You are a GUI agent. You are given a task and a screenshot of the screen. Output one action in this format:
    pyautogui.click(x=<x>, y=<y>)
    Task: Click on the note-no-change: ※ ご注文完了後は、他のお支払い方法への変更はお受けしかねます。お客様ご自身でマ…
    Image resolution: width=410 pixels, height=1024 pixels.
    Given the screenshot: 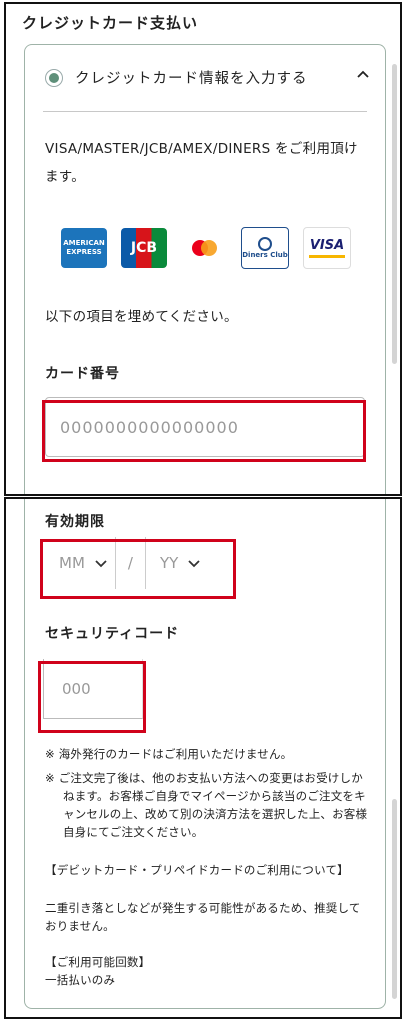 What is the action you would take?
    pyautogui.click(x=206, y=805)
    